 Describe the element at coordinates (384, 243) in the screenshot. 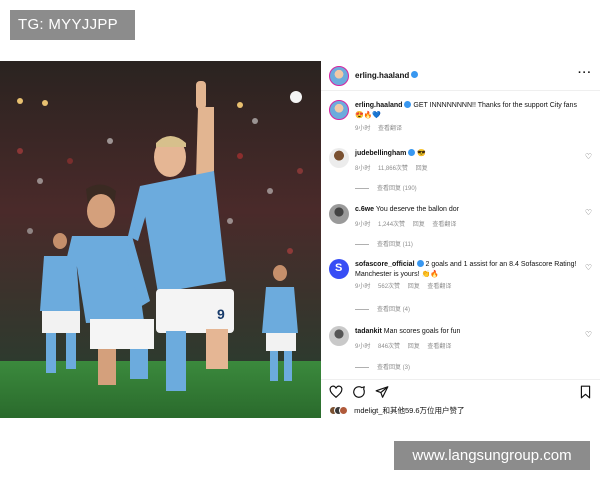

I see `view-replies-link: 查看回复 (11)` at that location.